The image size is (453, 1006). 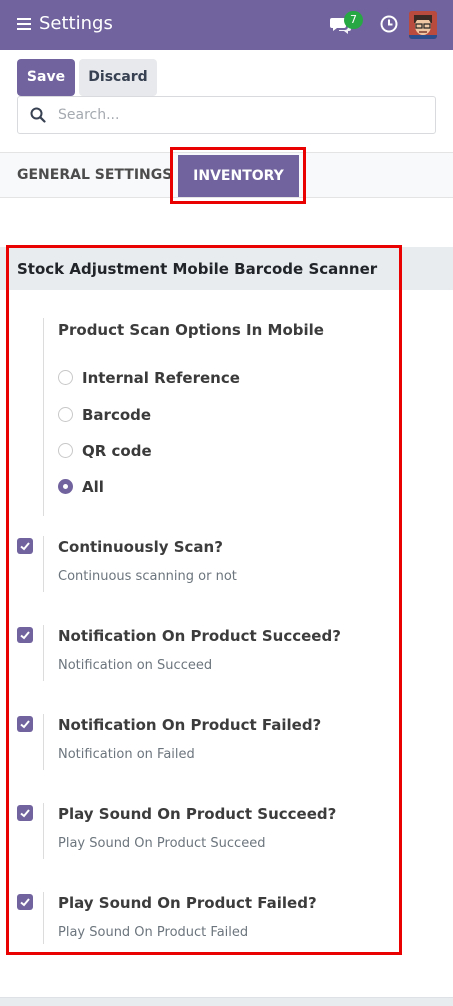 What do you see at coordinates (197, 814) in the screenshot?
I see `setting-title: Play Sound On Product Succeed?` at bounding box center [197, 814].